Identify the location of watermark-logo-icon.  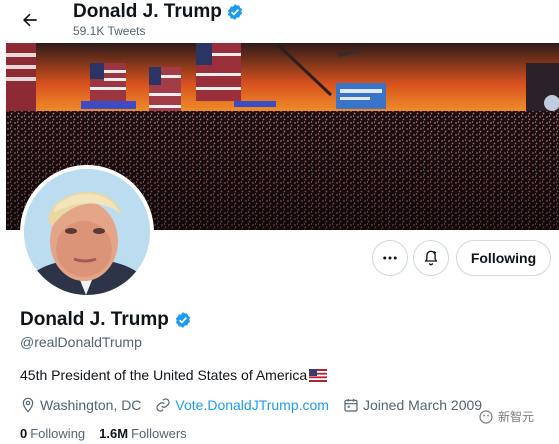
(486, 416).